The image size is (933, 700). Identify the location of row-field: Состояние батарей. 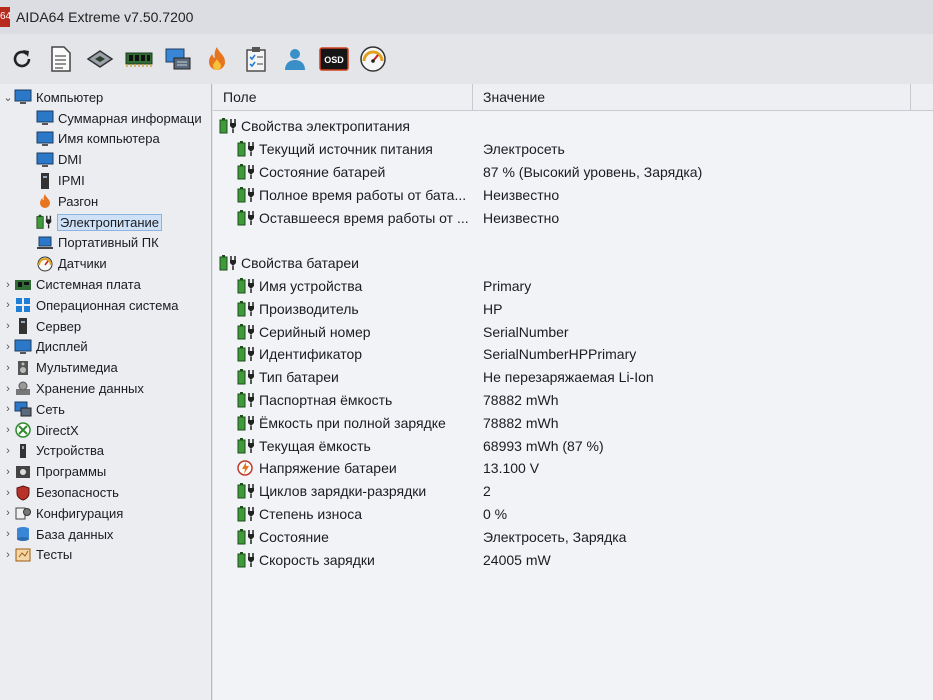
(322, 171).